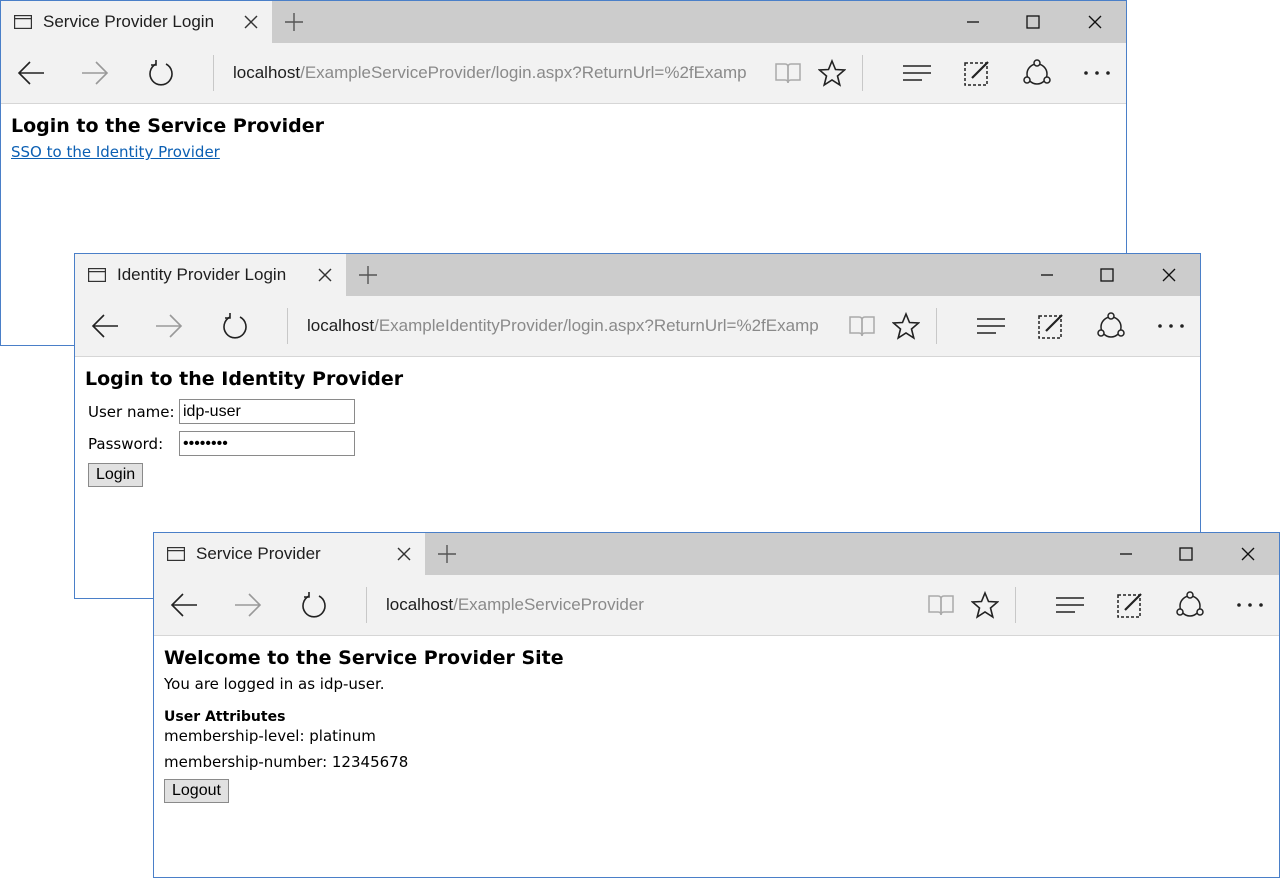 This screenshot has width=1280, height=878. Describe the element at coordinates (258, 553) in the screenshot. I see `tab-title: Service Provider` at that location.